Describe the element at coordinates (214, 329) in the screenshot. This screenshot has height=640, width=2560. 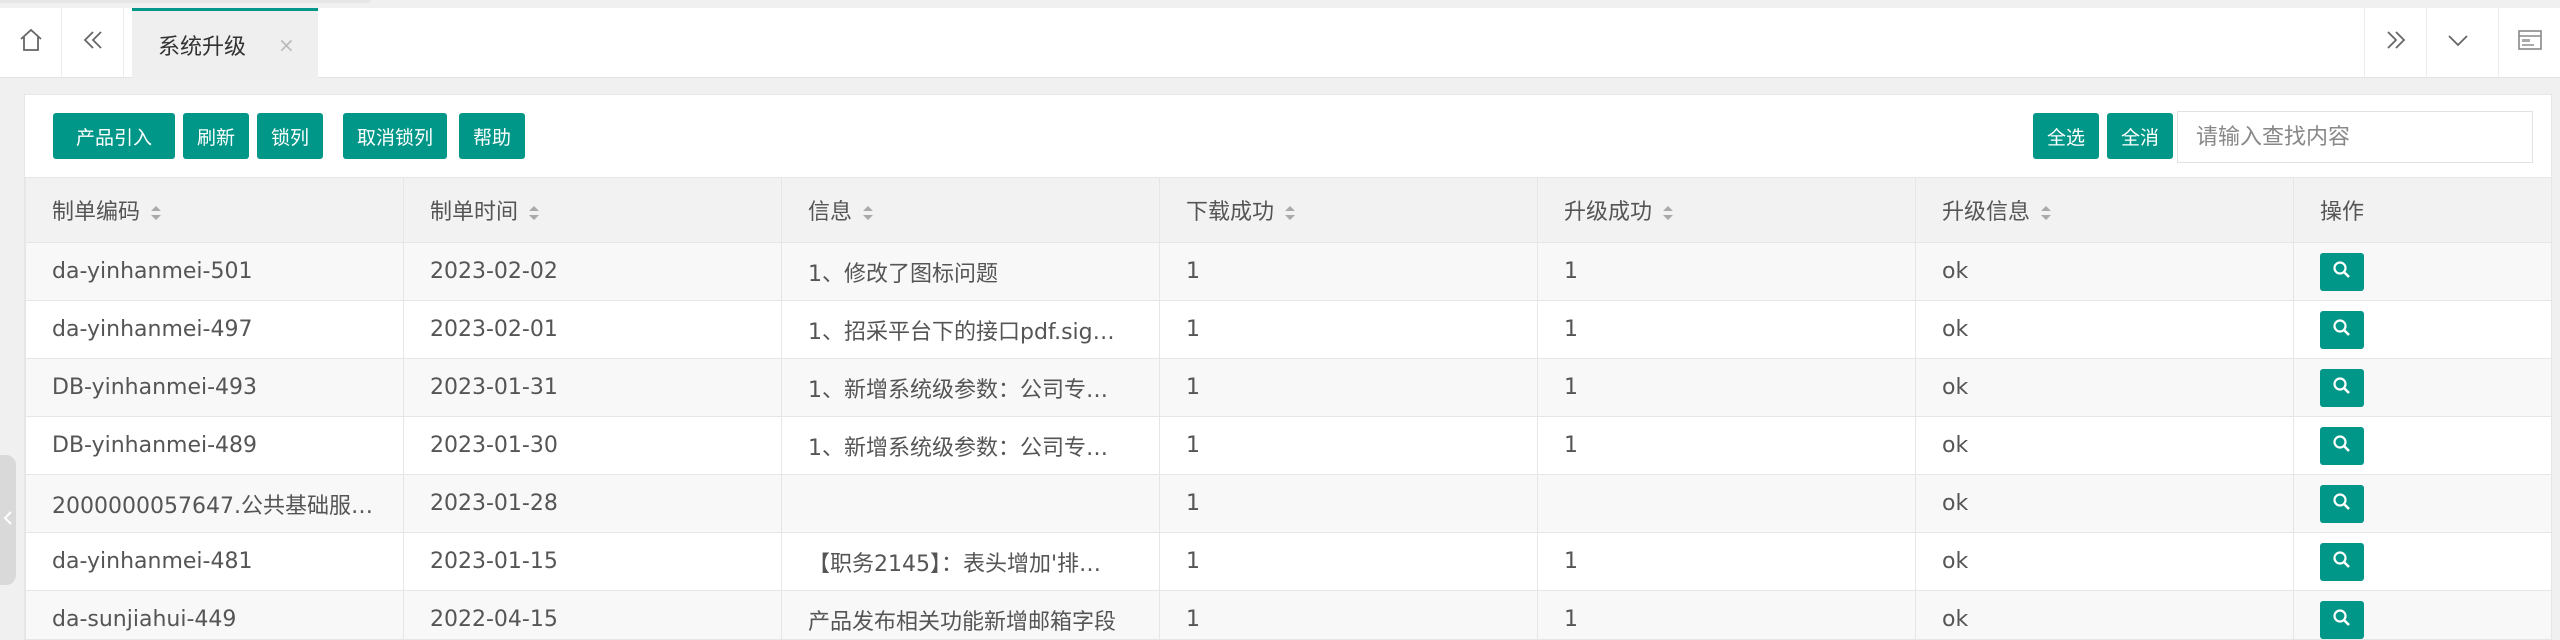
I see `cell-code: da-yinhanmei-497` at that location.